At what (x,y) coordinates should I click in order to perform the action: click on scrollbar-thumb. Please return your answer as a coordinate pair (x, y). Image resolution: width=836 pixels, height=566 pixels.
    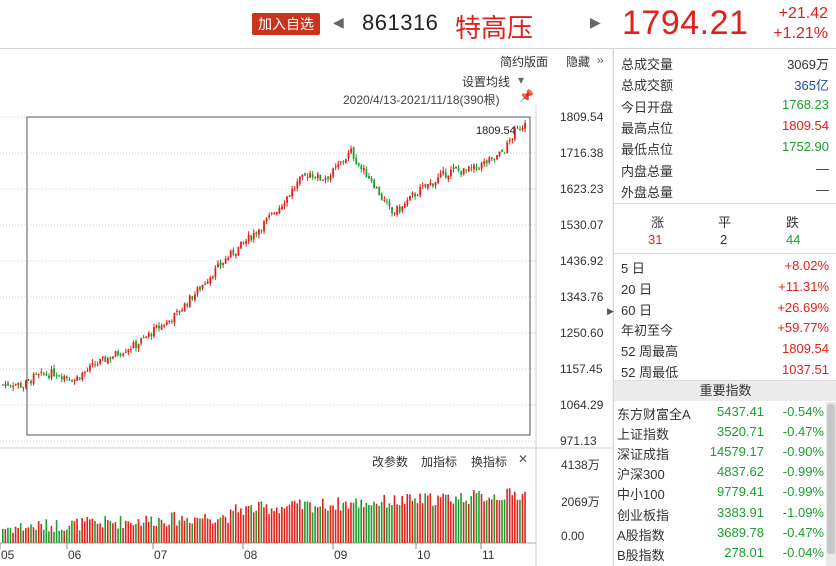
    Looking at the image, I should click on (831, 479).